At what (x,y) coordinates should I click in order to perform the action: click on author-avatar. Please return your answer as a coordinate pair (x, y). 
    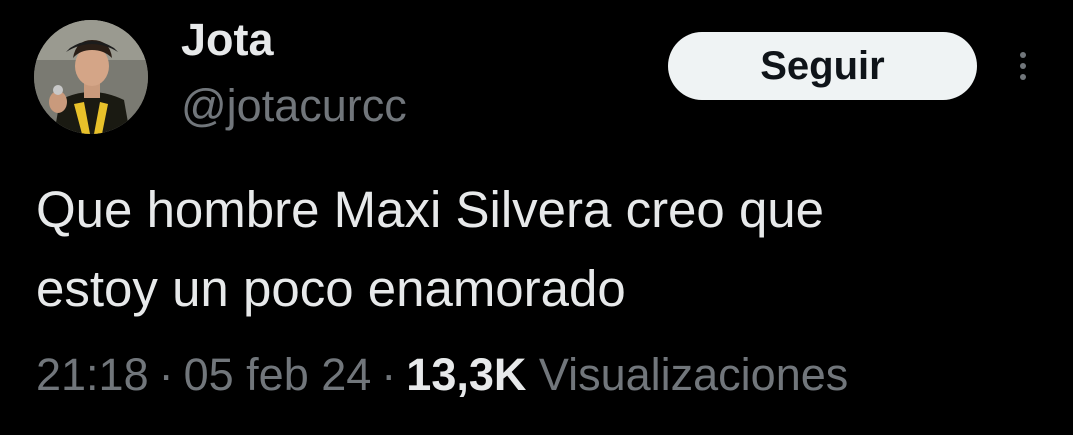
    Looking at the image, I should click on (91, 77).